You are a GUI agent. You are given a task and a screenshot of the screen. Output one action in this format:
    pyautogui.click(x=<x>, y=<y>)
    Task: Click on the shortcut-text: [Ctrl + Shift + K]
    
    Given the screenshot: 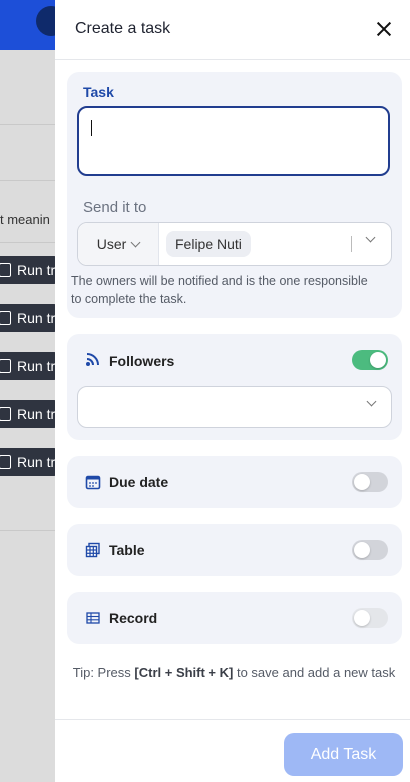 What is the action you would take?
    pyautogui.click(x=184, y=672)
    